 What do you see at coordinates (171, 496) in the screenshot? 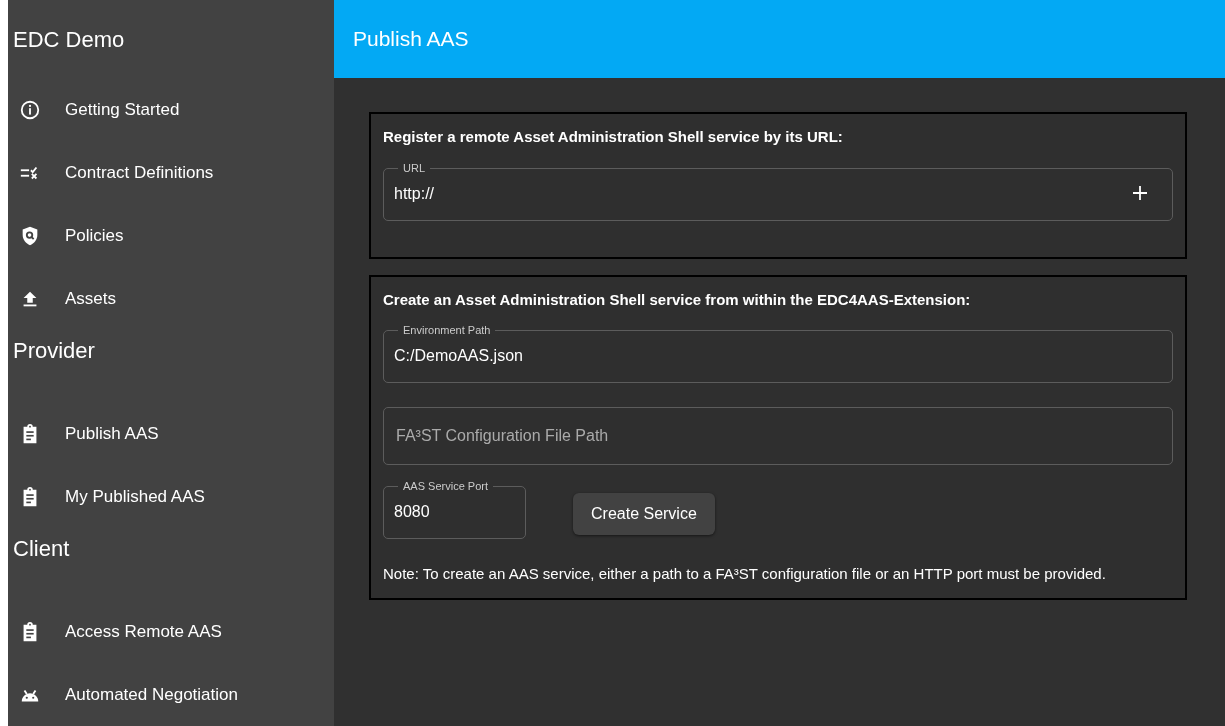
I see `nav-link: My Published AAS` at bounding box center [171, 496].